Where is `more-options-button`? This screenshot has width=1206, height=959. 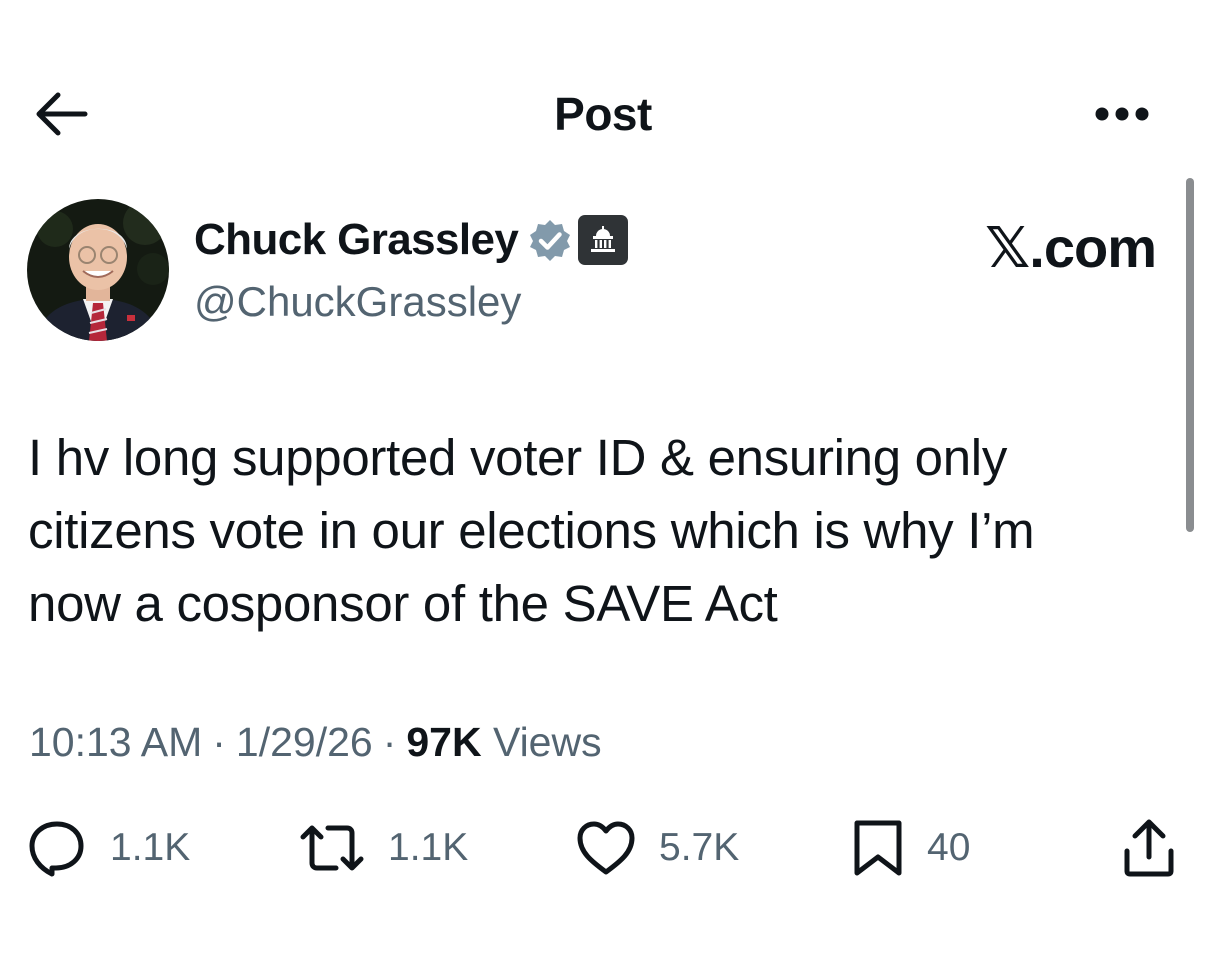 more-options-button is located at coordinates (1122, 114).